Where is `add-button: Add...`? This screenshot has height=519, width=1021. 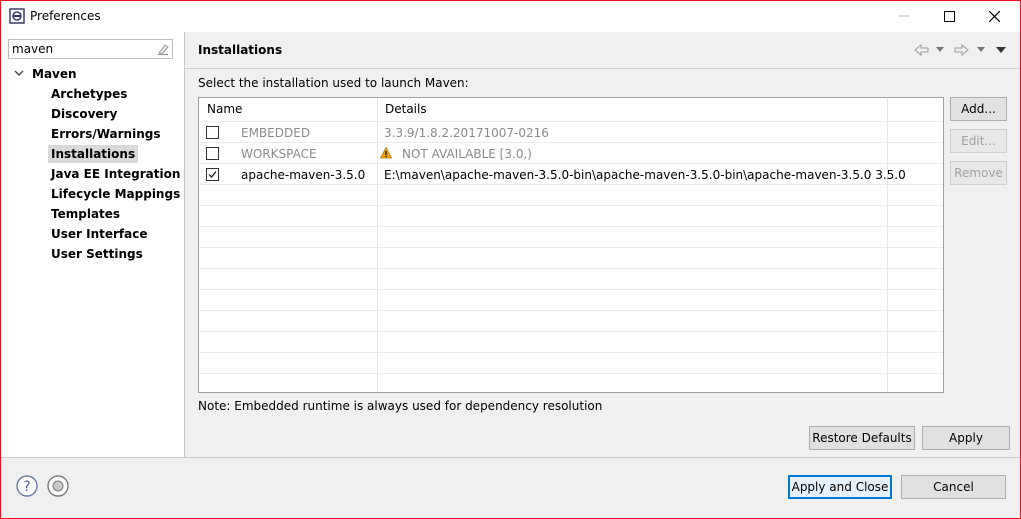 add-button: Add... is located at coordinates (978, 109).